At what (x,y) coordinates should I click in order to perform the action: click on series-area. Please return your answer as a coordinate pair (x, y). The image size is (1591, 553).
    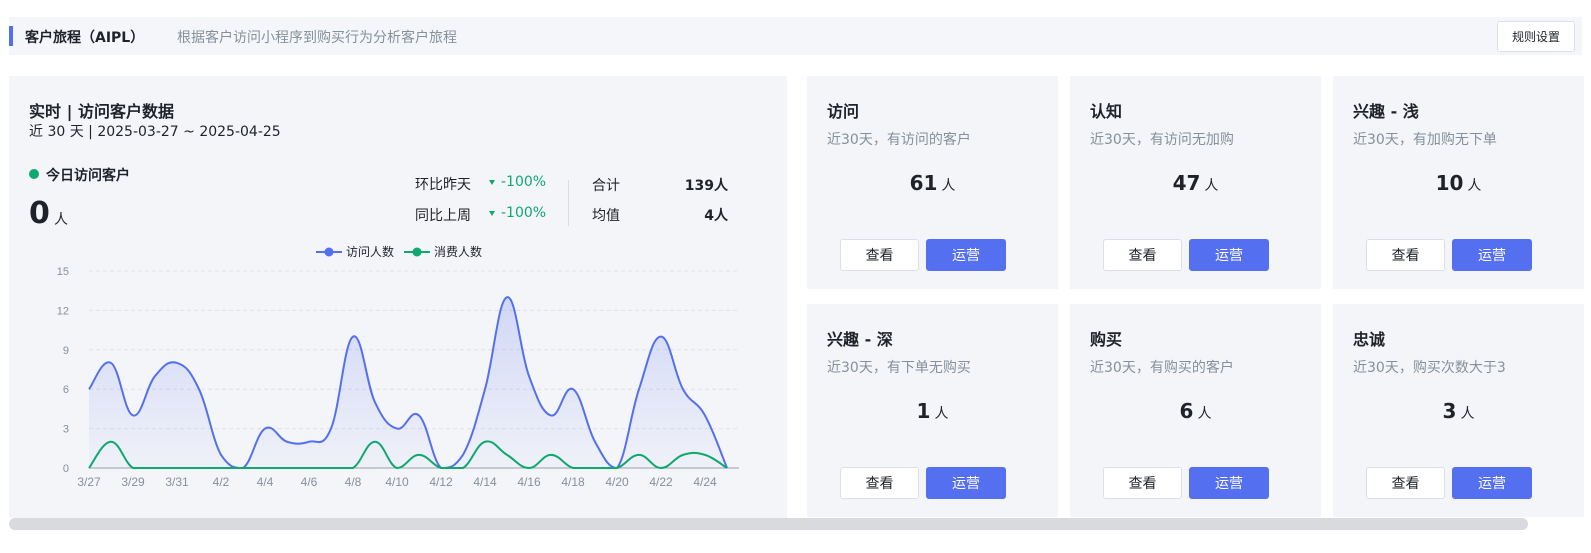
    Looking at the image, I should click on (408, 382).